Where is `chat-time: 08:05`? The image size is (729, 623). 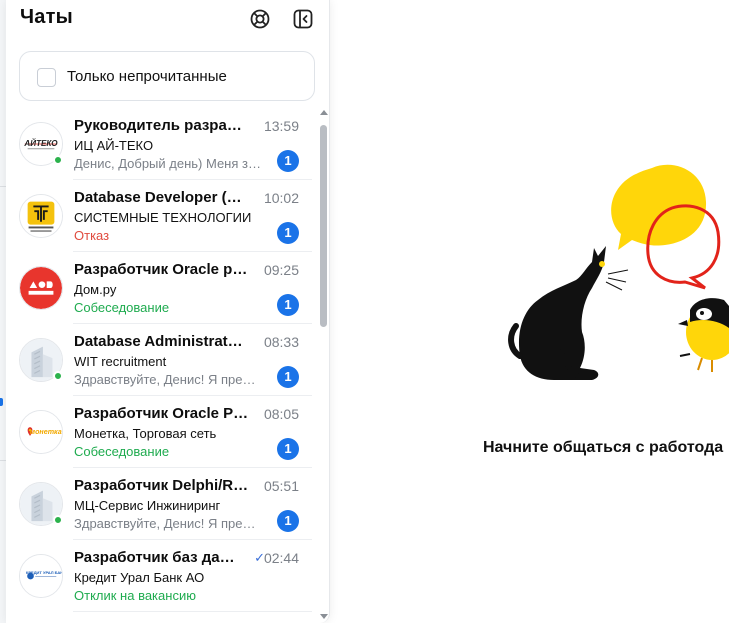 chat-time: 08:05 is located at coordinates (281, 414).